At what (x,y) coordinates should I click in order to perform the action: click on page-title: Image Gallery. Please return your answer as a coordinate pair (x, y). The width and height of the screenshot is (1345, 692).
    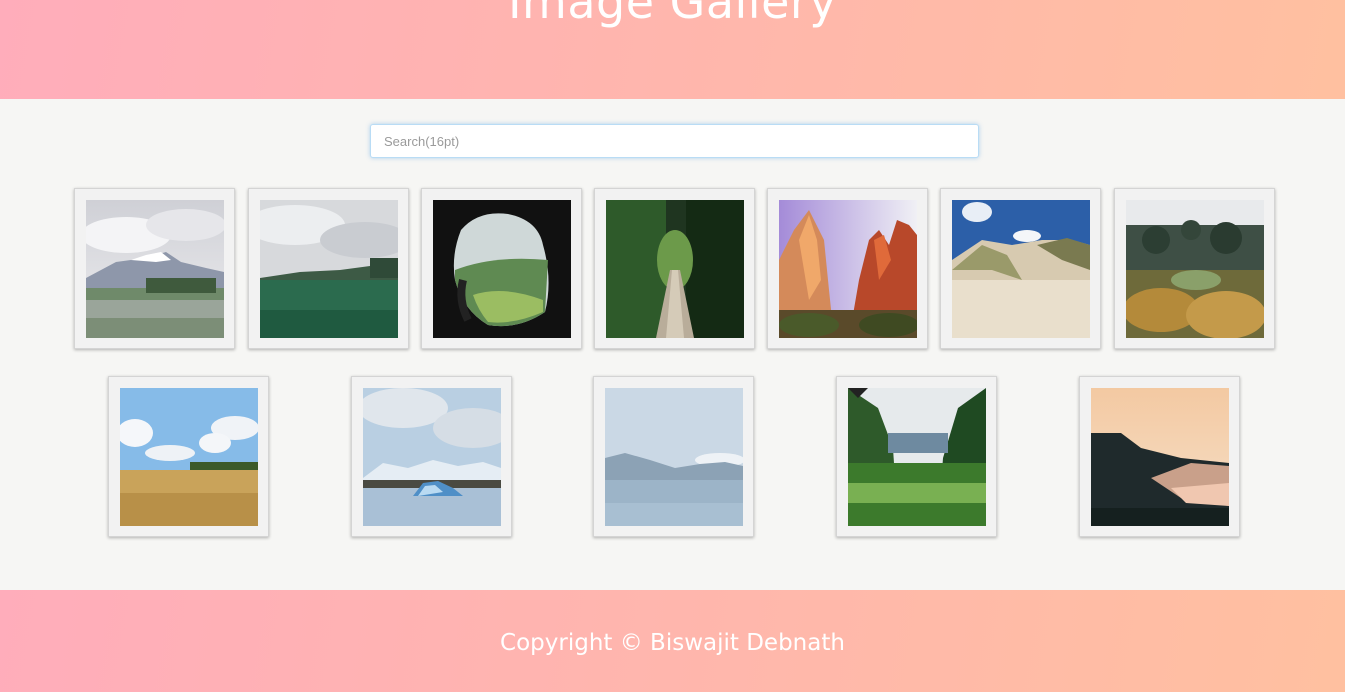
    Looking at the image, I should click on (672, 14).